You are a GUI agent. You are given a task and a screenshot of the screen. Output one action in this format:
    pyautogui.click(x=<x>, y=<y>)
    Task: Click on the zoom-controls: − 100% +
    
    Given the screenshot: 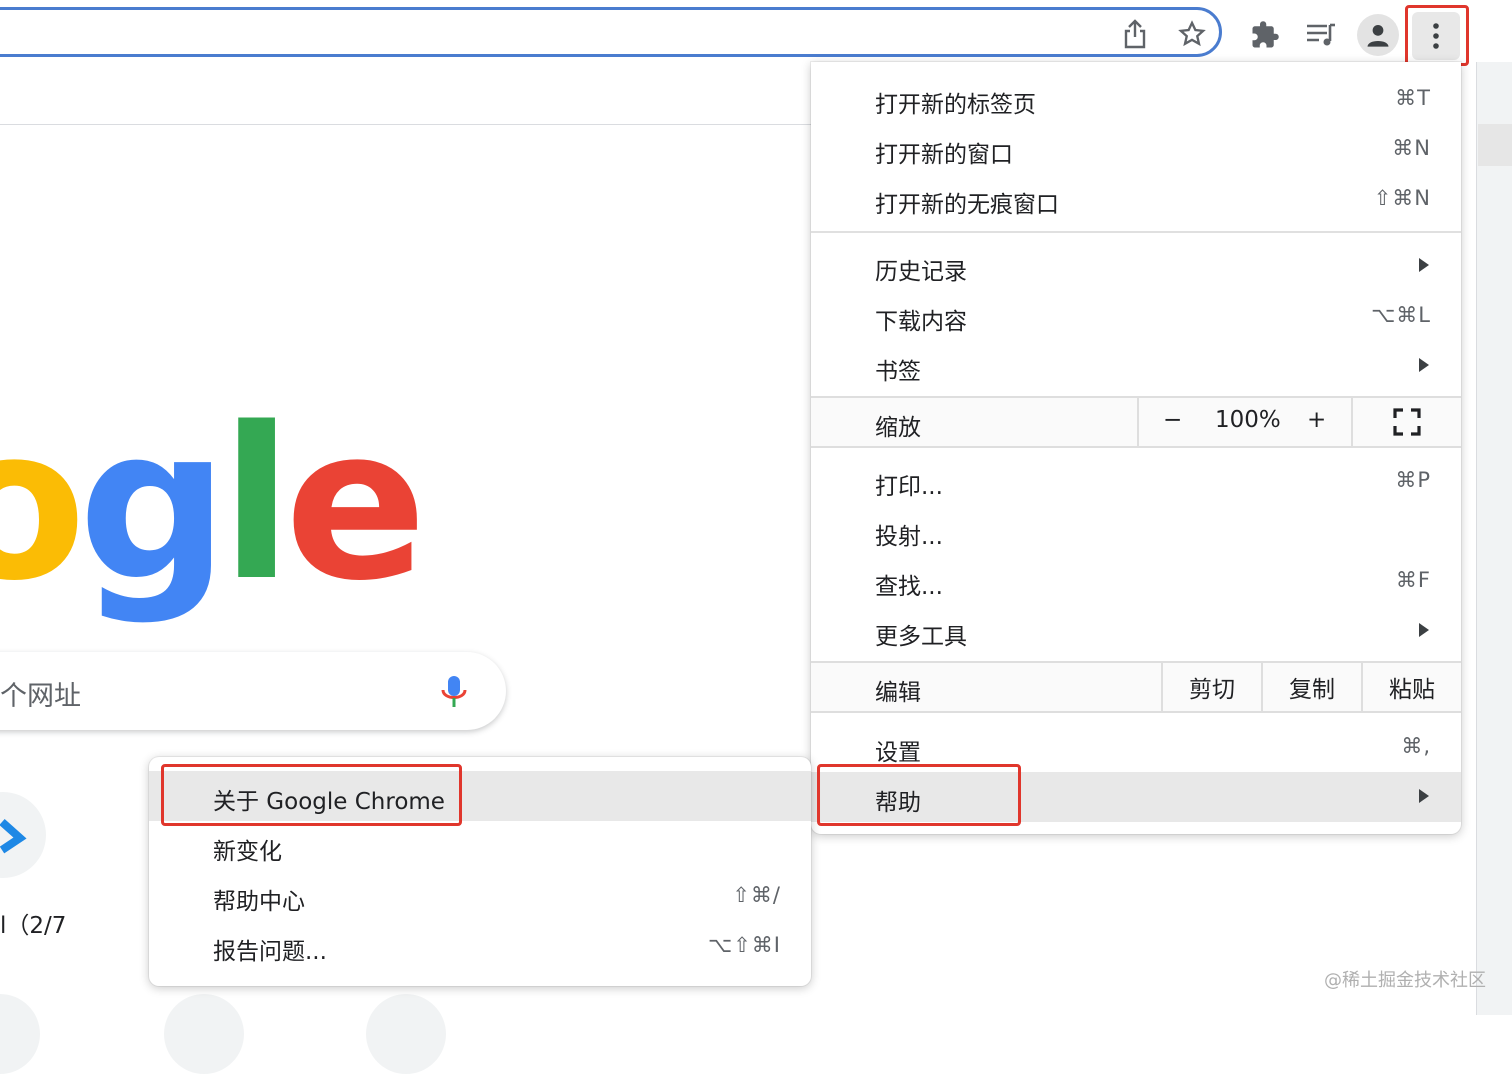 What is the action you would take?
    pyautogui.click(x=1244, y=422)
    